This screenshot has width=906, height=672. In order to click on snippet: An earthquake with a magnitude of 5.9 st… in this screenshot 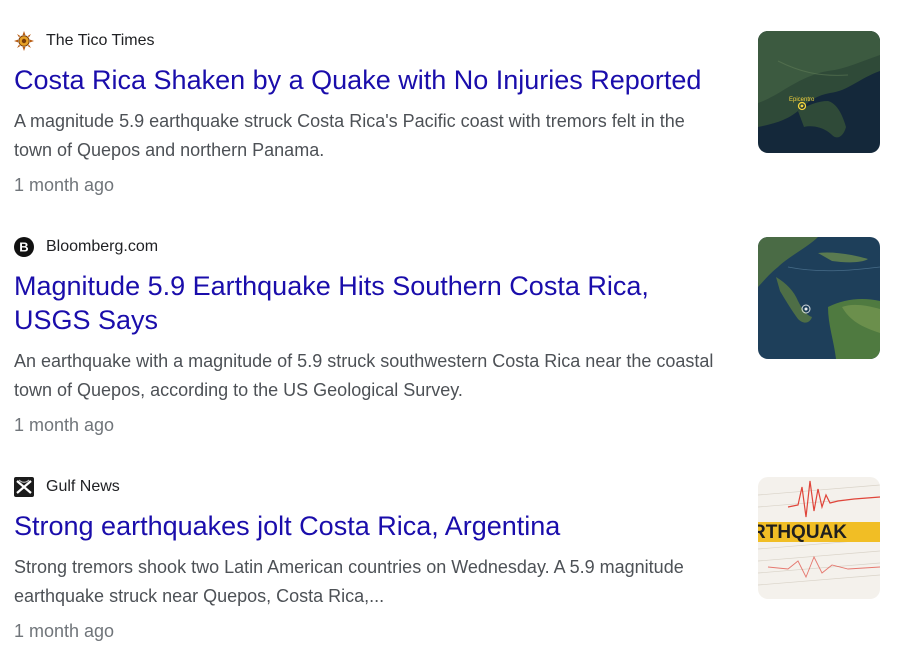, I will do `click(364, 375)`.